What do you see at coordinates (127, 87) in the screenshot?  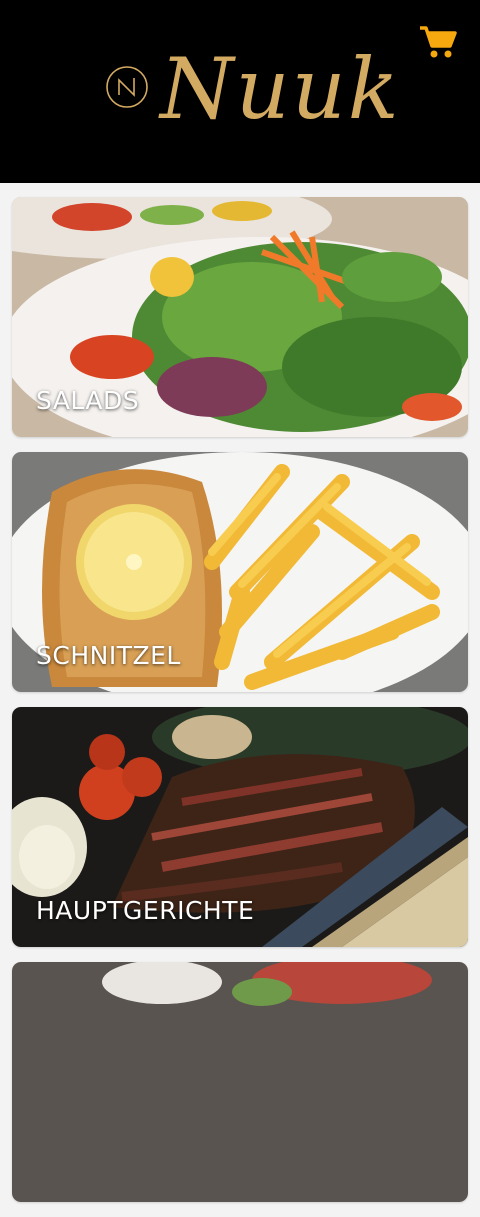 I see `logo-emblem-icon` at bounding box center [127, 87].